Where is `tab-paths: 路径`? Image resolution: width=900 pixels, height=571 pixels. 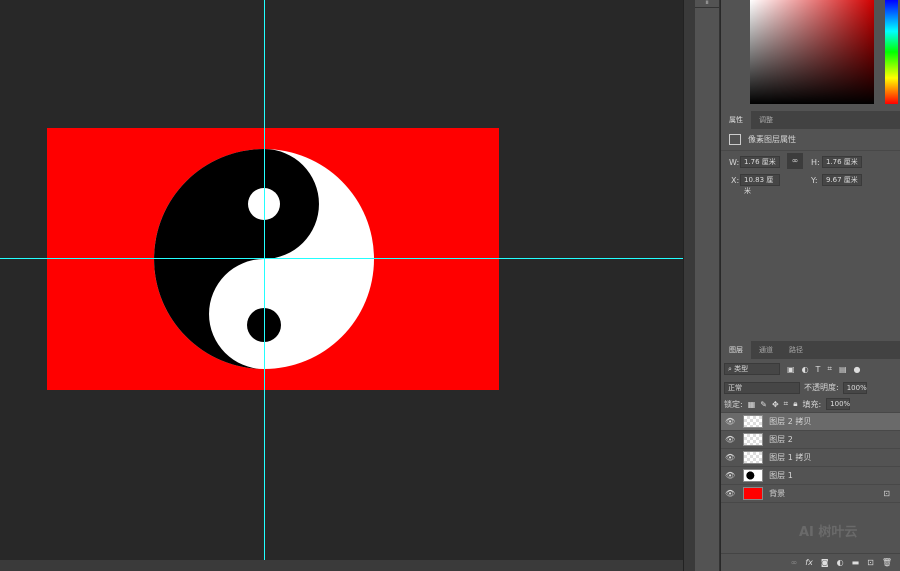
tab-paths: 路径 is located at coordinates (796, 350).